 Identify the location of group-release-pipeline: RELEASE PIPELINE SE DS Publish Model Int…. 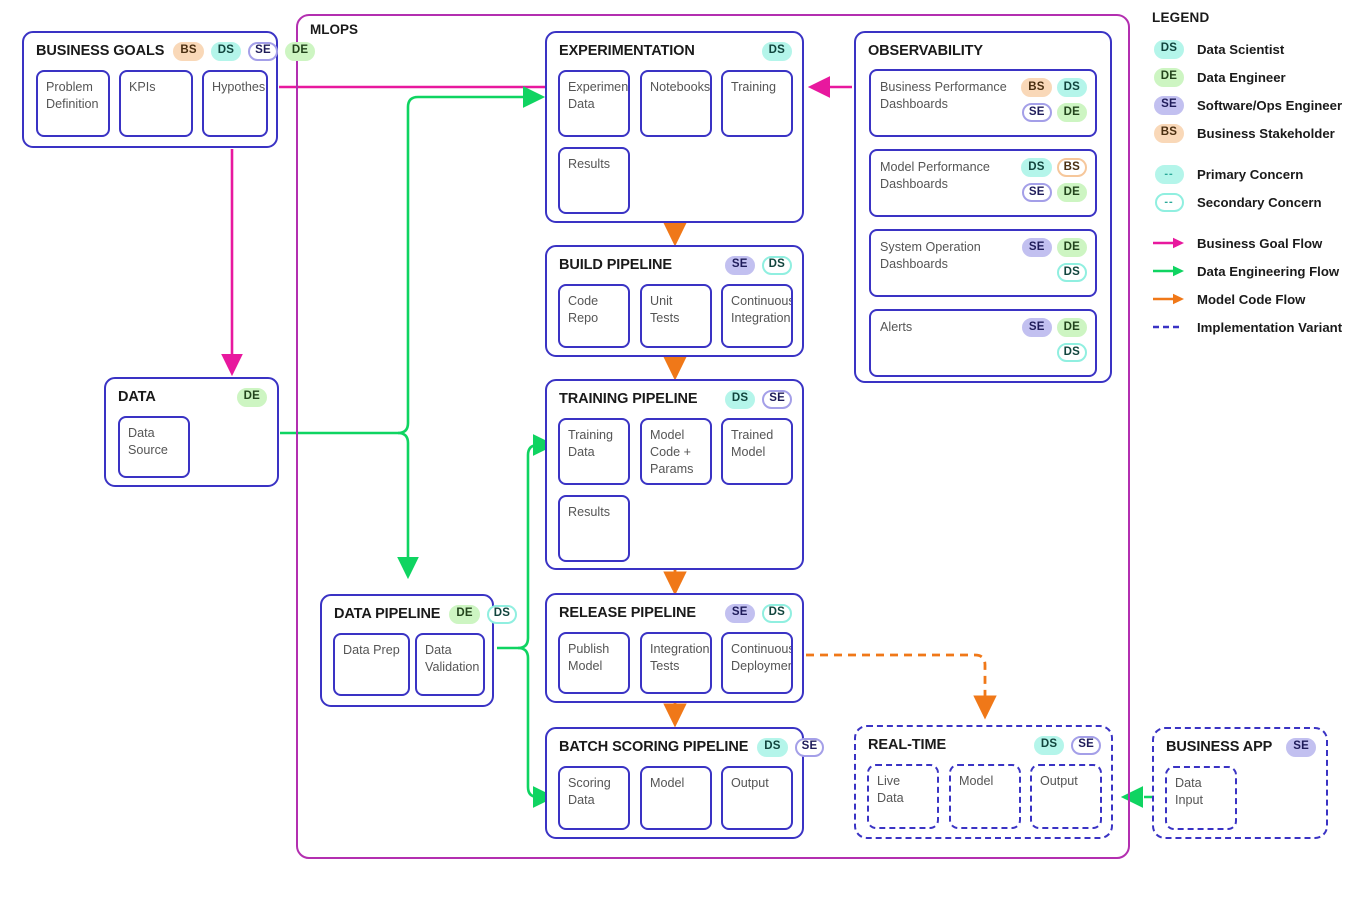
(674, 648).